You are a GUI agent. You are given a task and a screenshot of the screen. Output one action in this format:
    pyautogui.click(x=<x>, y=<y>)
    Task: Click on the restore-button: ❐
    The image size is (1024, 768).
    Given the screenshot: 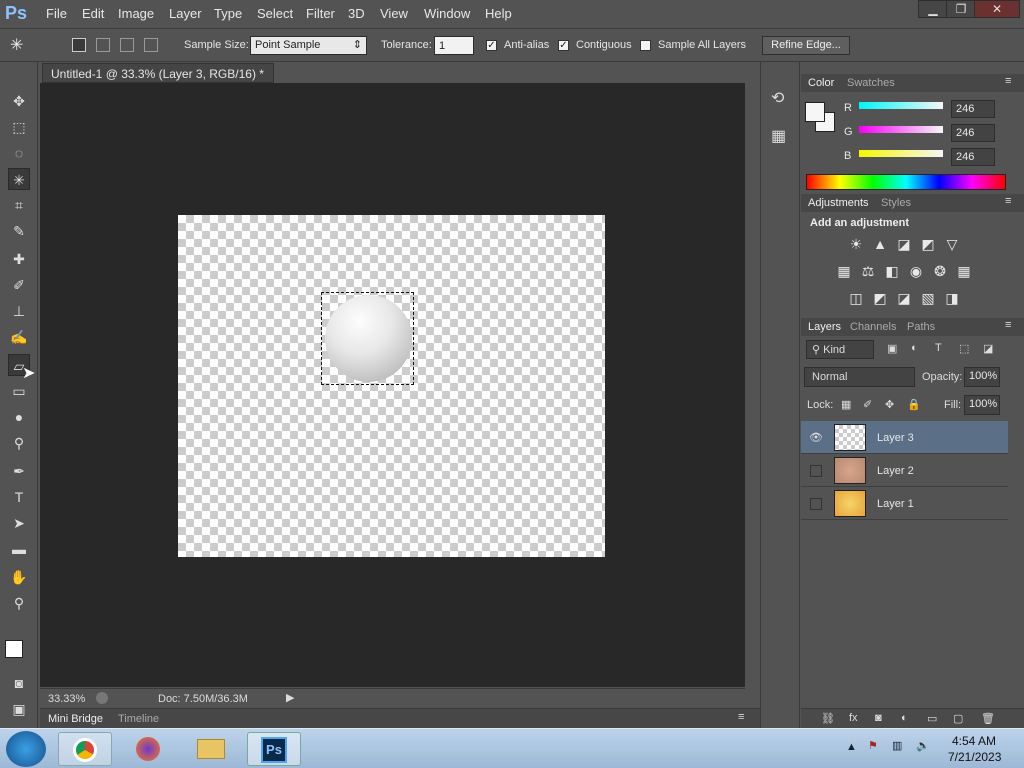 What is the action you would take?
    pyautogui.click(x=961, y=9)
    